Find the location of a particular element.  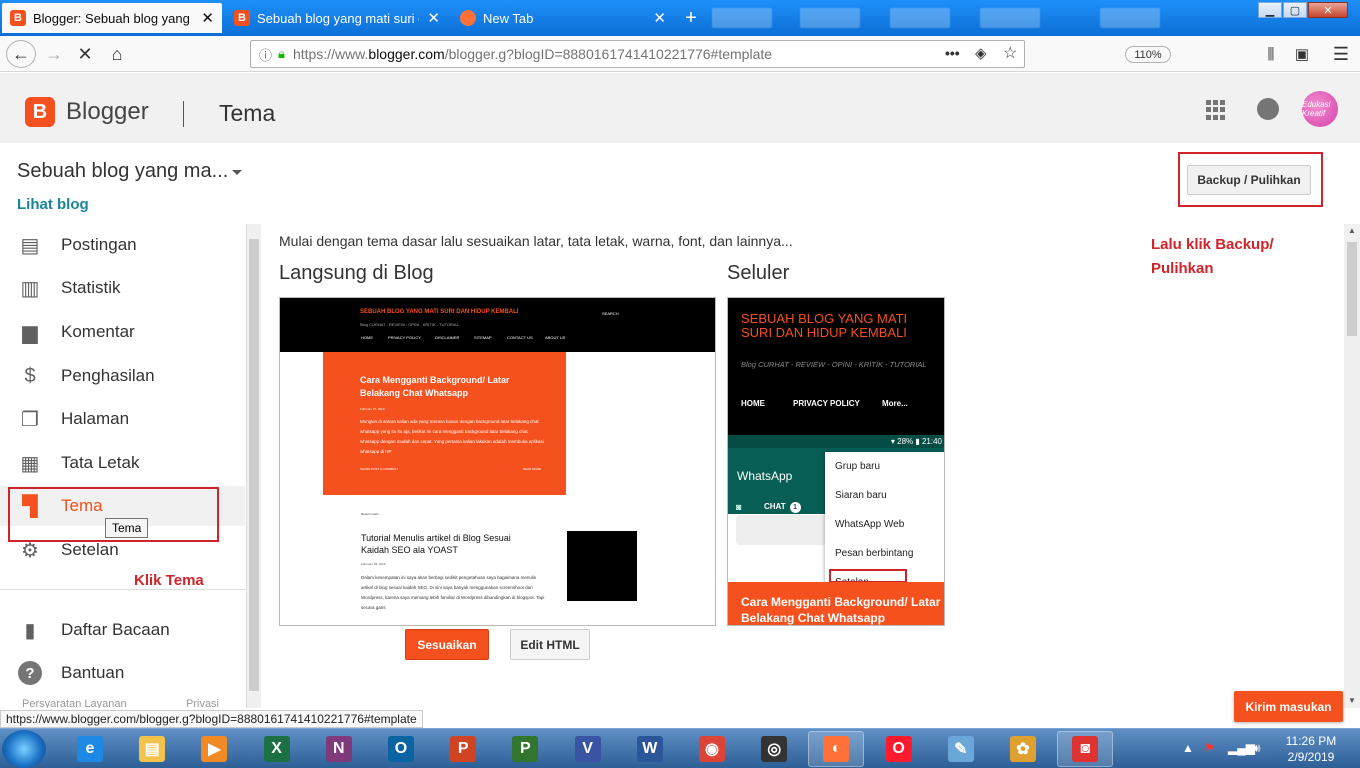

new-tab-button: + is located at coordinates (691, 18).